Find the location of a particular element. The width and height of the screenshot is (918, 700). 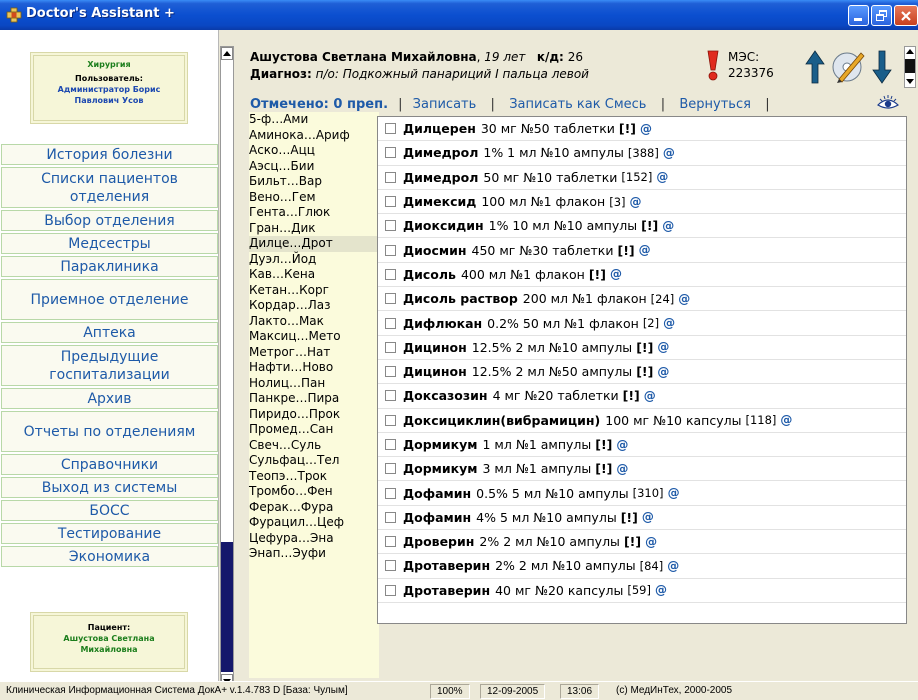

index-range-item: Дилце…Дрот is located at coordinates (314, 244).